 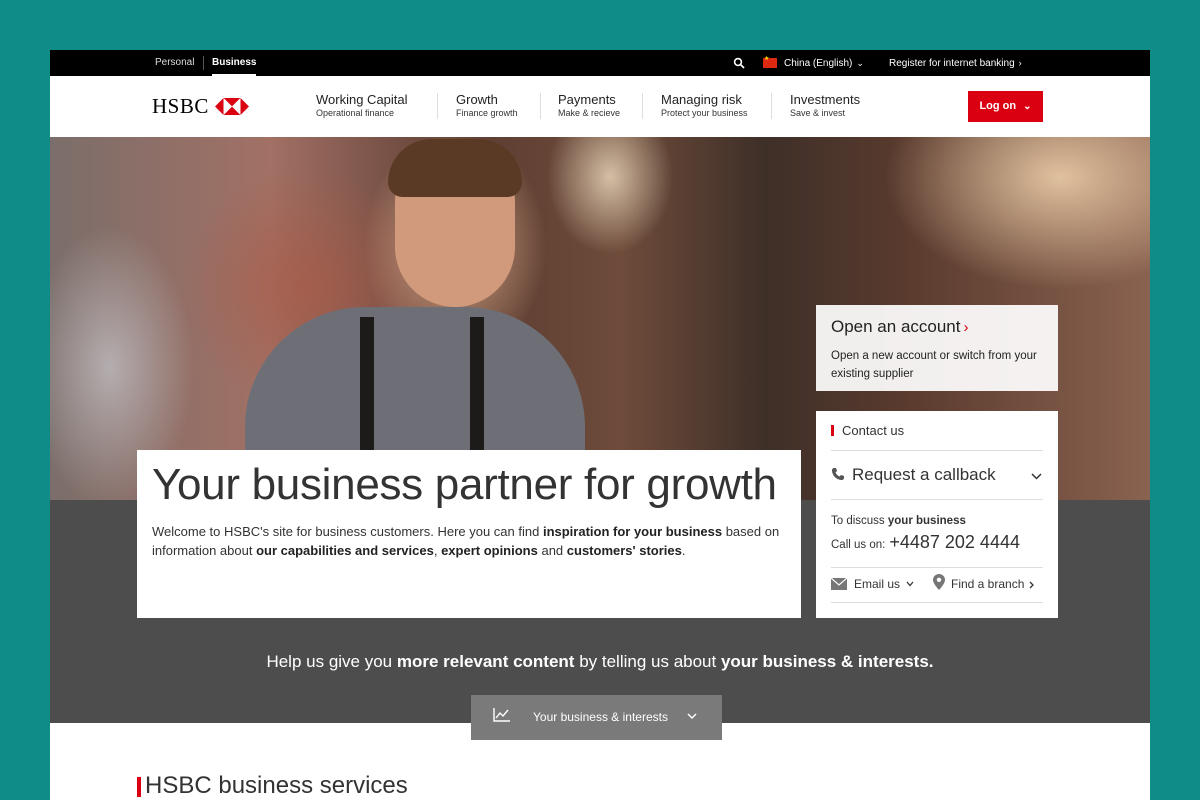 What do you see at coordinates (838, 474) in the screenshot?
I see `phone-icon` at bounding box center [838, 474].